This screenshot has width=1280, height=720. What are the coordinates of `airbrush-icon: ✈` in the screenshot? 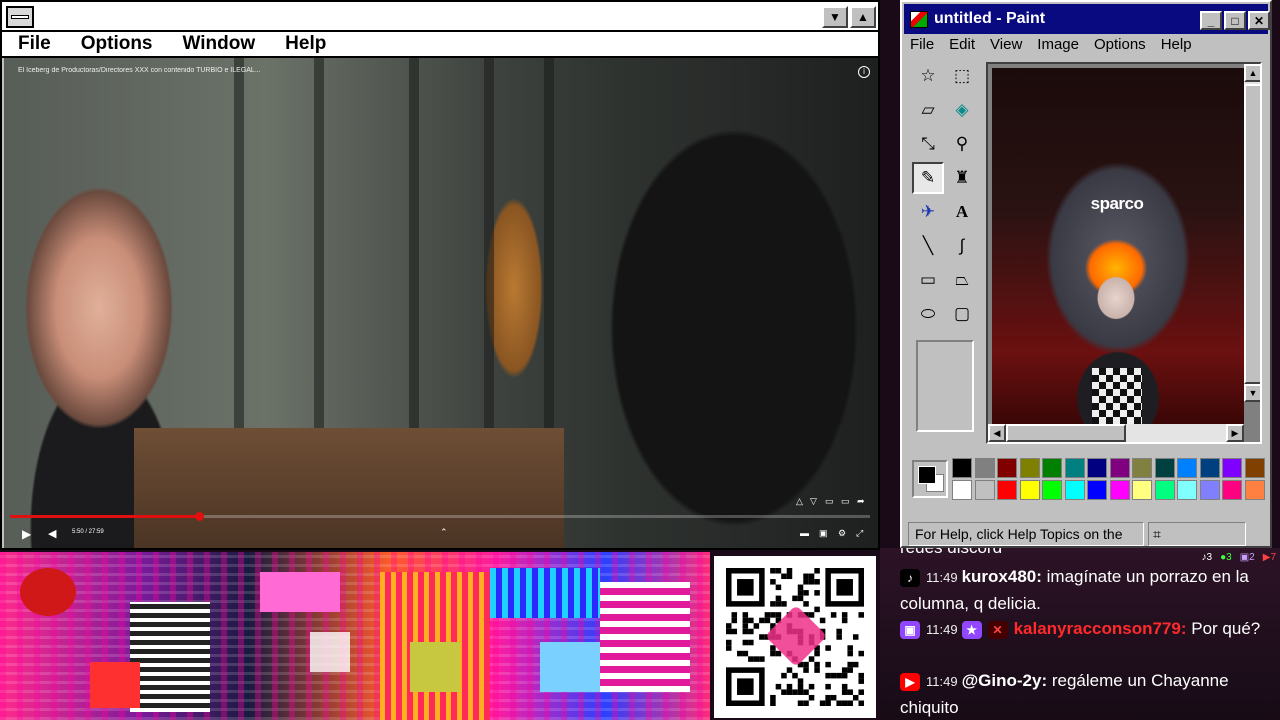 It's located at (928, 212).